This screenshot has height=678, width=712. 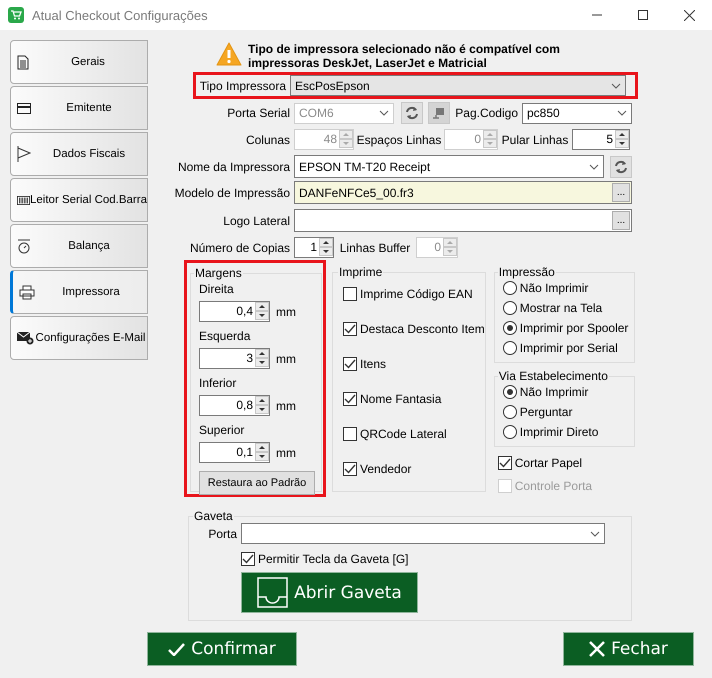 I want to click on sidebar-tab: Balança, so click(x=79, y=246).